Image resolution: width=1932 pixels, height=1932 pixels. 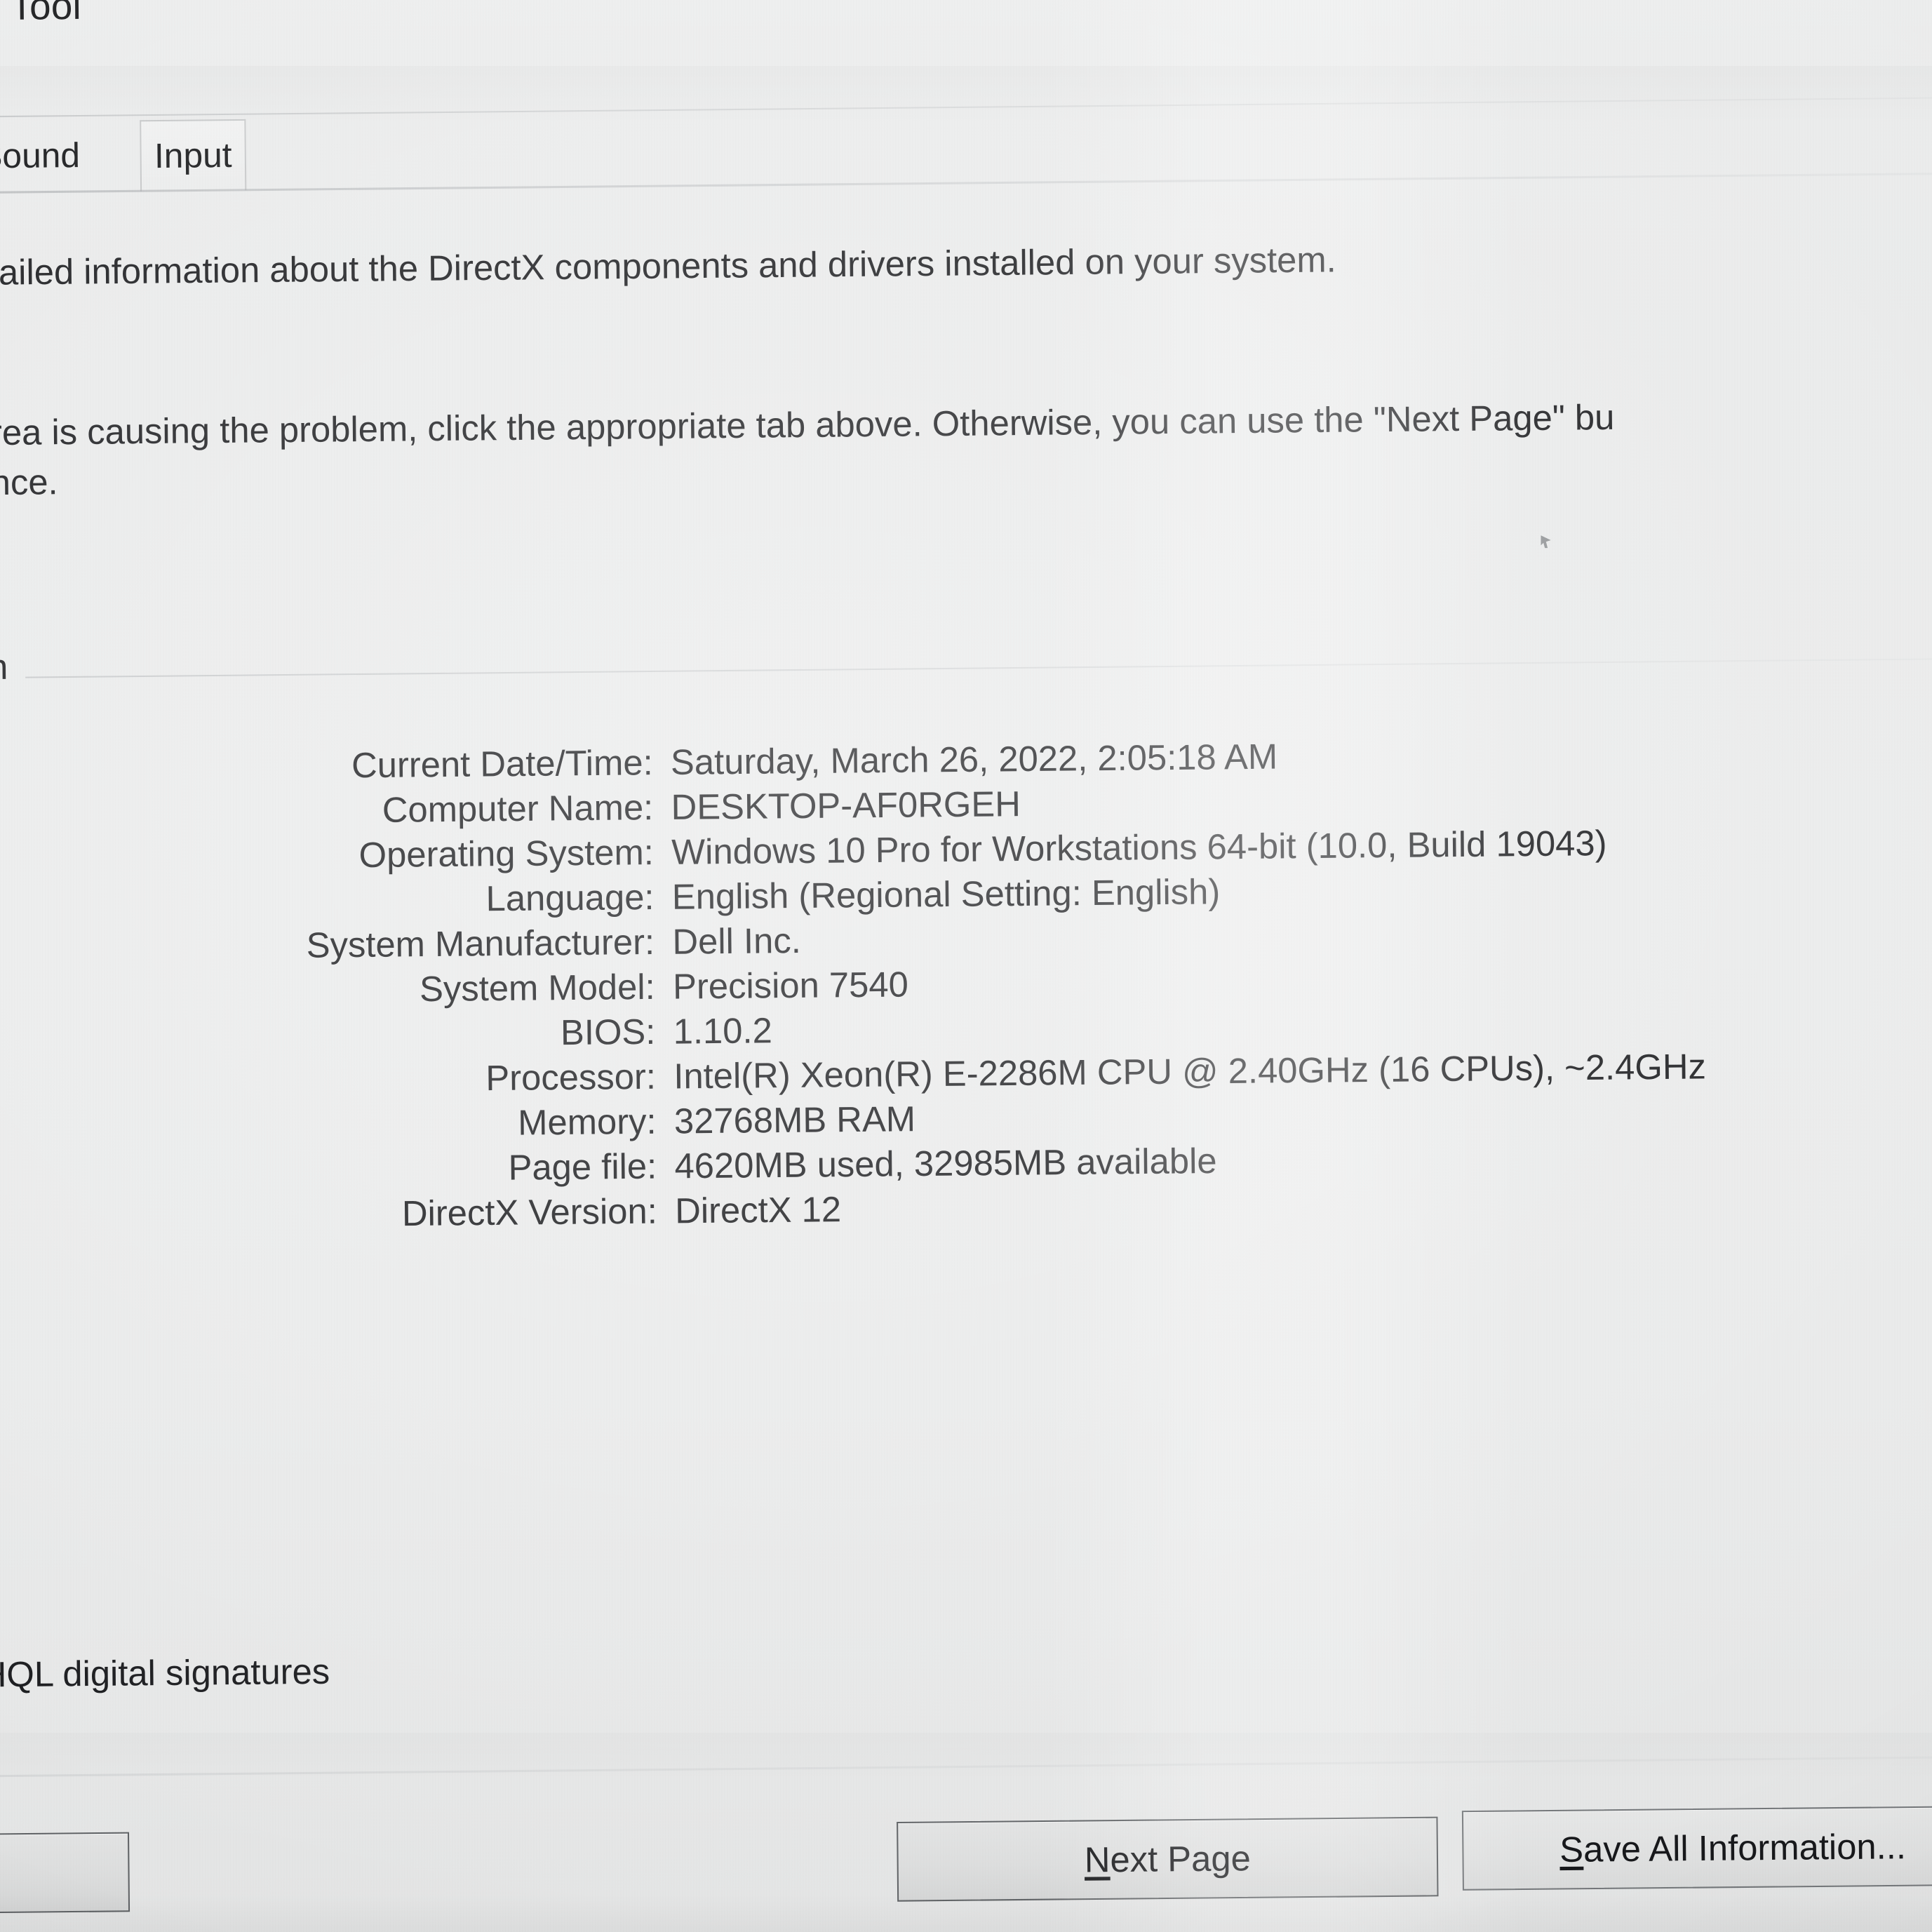 I want to click on info-value: Saturday, March 26, 2022, 2:05:18 AM, so click(x=974, y=760).